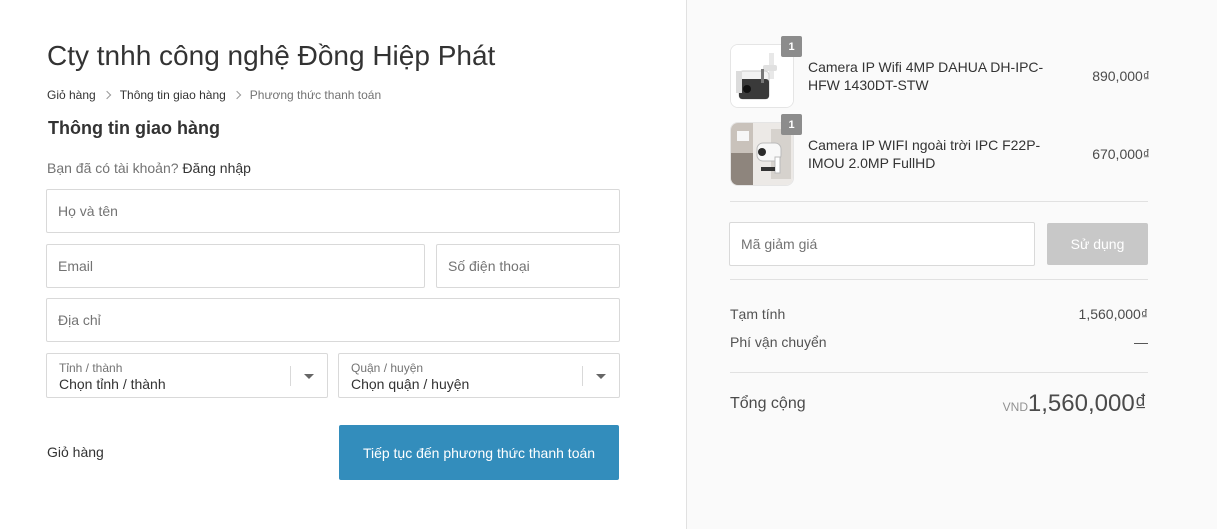 The height and width of the screenshot is (529, 1217). What do you see at coordinates (1141, 342) in the screenshot?
I see `shipping-fee-value: —` at bounding box center [1141, 342].